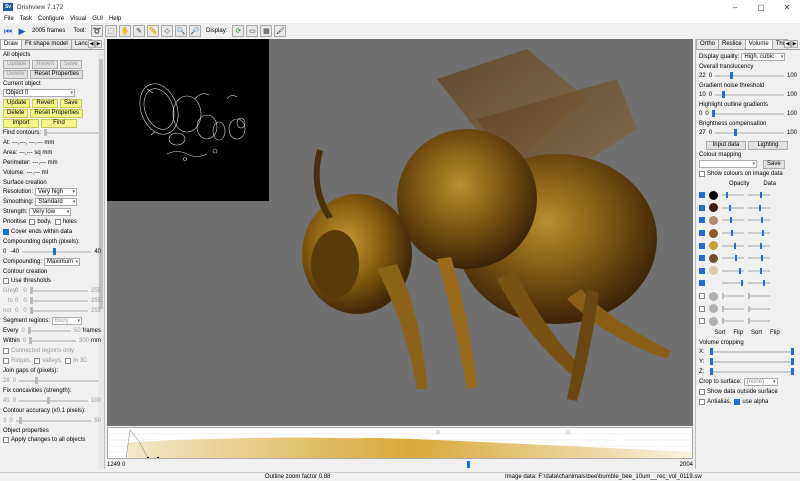 The width and height of the screenshot is (800, 481). I want to click on lasso-icon: ➰, so click(97, 31).